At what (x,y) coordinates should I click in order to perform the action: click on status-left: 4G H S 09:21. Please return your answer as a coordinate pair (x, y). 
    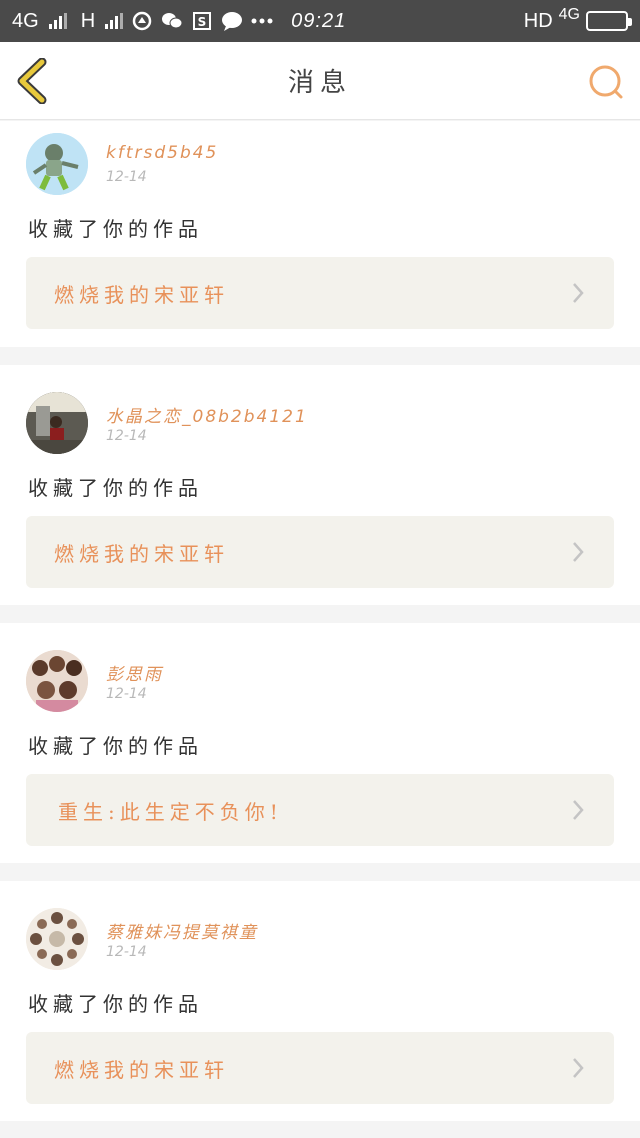
    Looking at the image, I should click on (179, 21).